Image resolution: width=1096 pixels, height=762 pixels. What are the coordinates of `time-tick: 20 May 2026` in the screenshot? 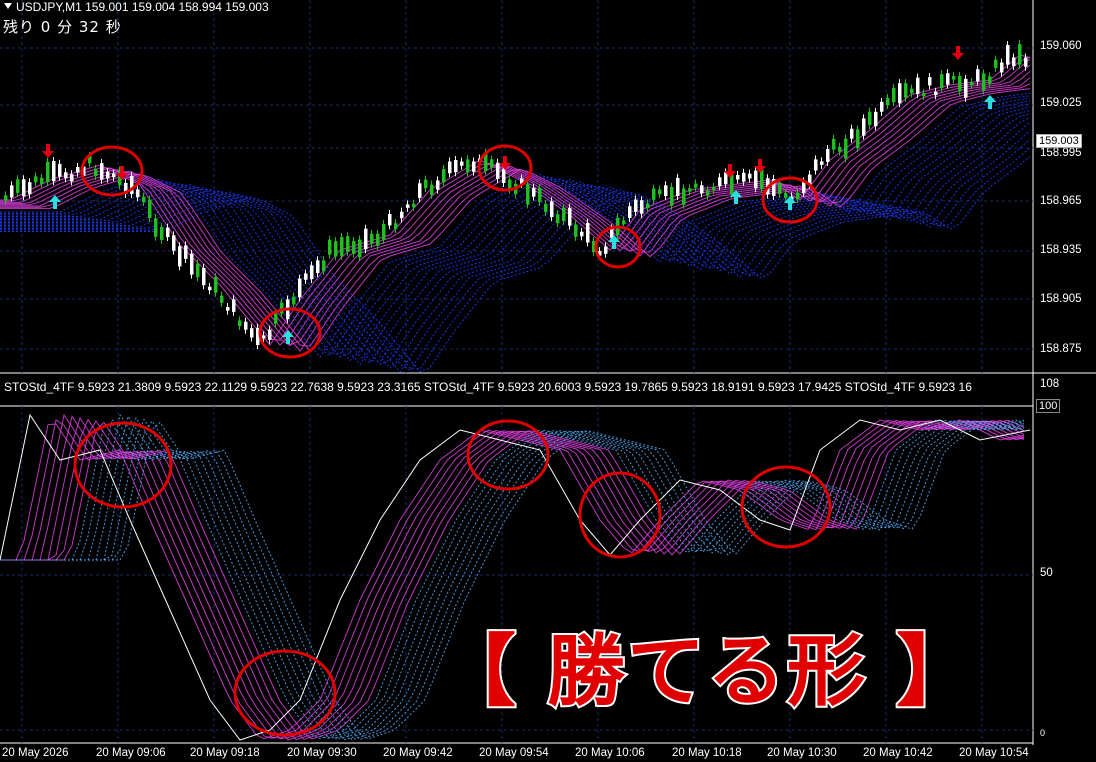 It's located at (35, 753).